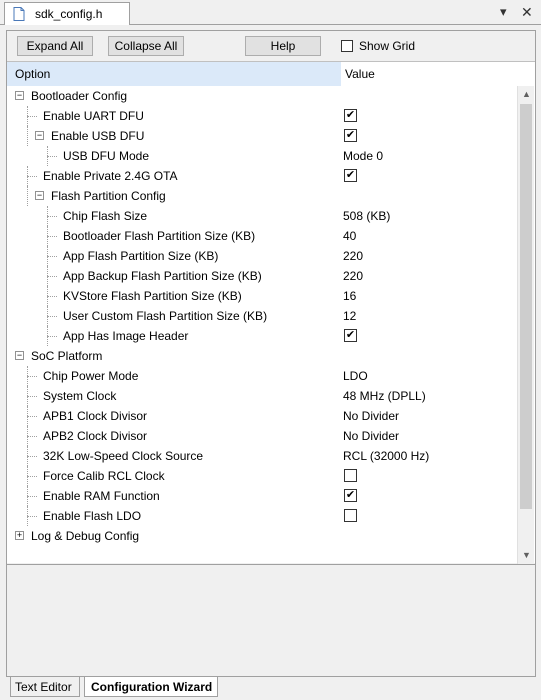  I want to click on show-grid-toggle: Show Grid, so click(378, 46).